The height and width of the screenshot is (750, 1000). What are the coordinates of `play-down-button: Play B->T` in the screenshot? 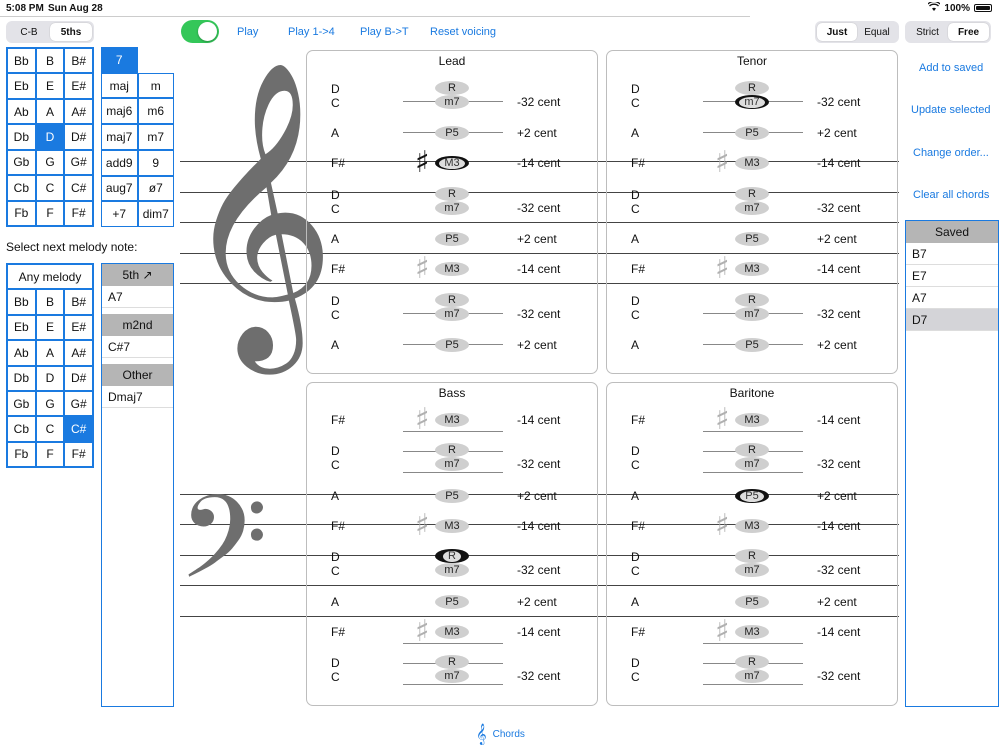 It's located at (384, 32).